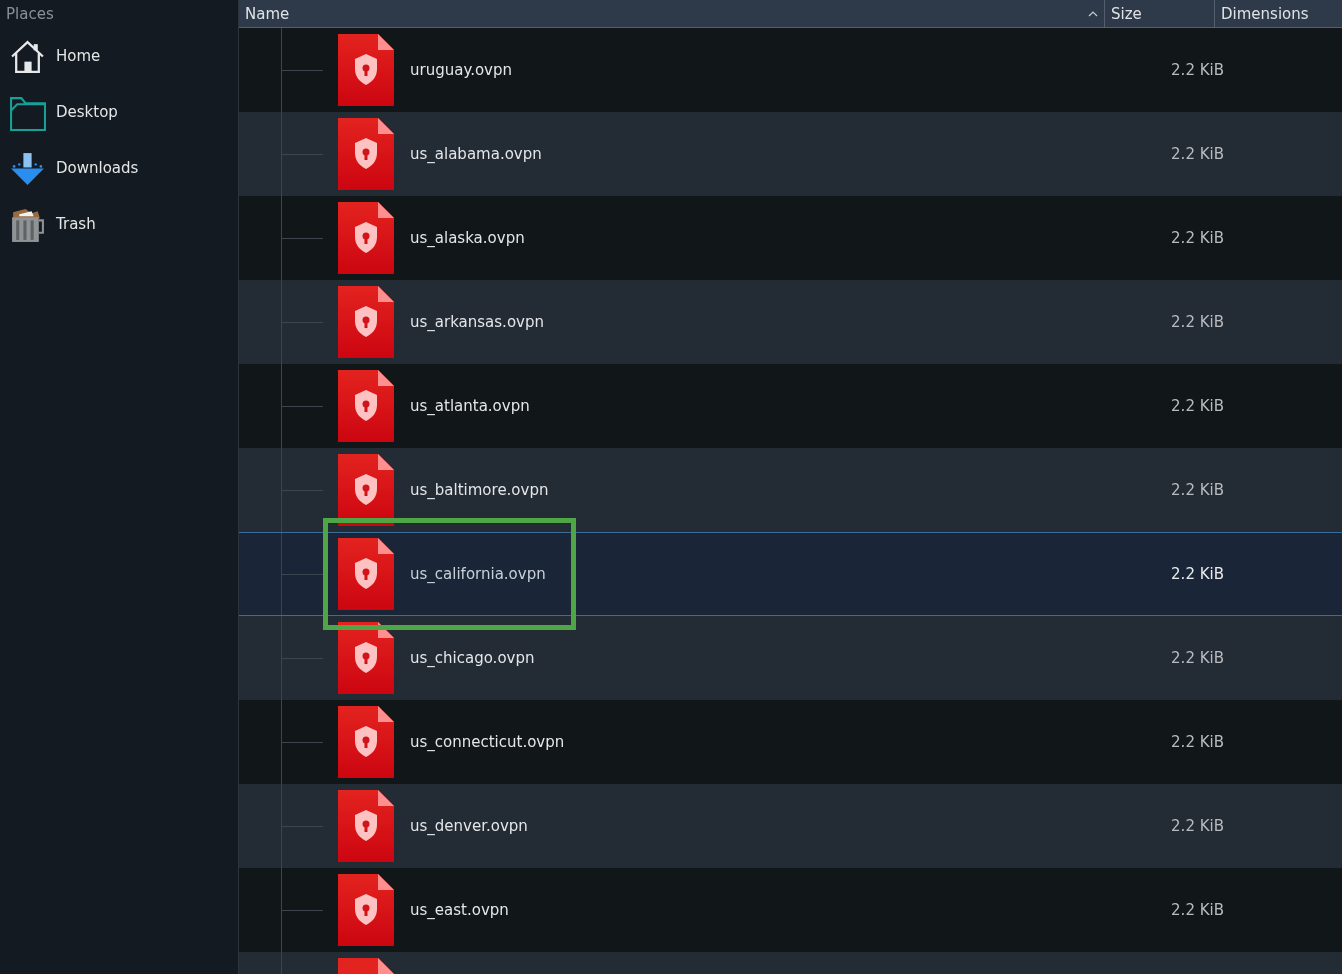 The width and height of the screenshot is (1342, 974). What do you see at coordinates (672, 13) in the screenshot?
I see `column-header: Name` at bounding box center [672, 13].